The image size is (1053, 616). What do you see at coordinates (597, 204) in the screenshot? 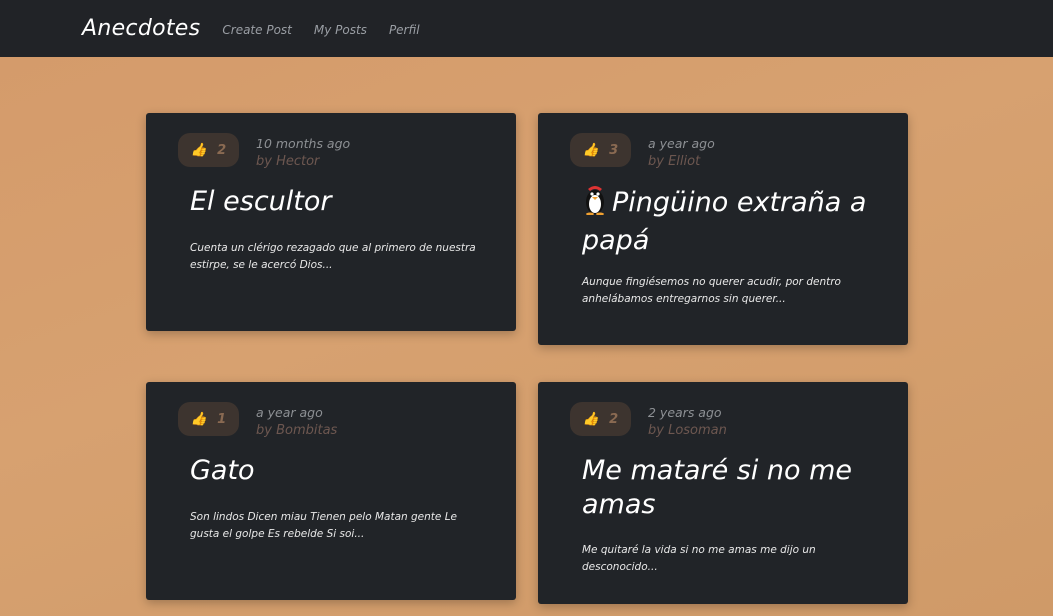
I see `penguin-emoji-icon` at bounding box center [597, 204].